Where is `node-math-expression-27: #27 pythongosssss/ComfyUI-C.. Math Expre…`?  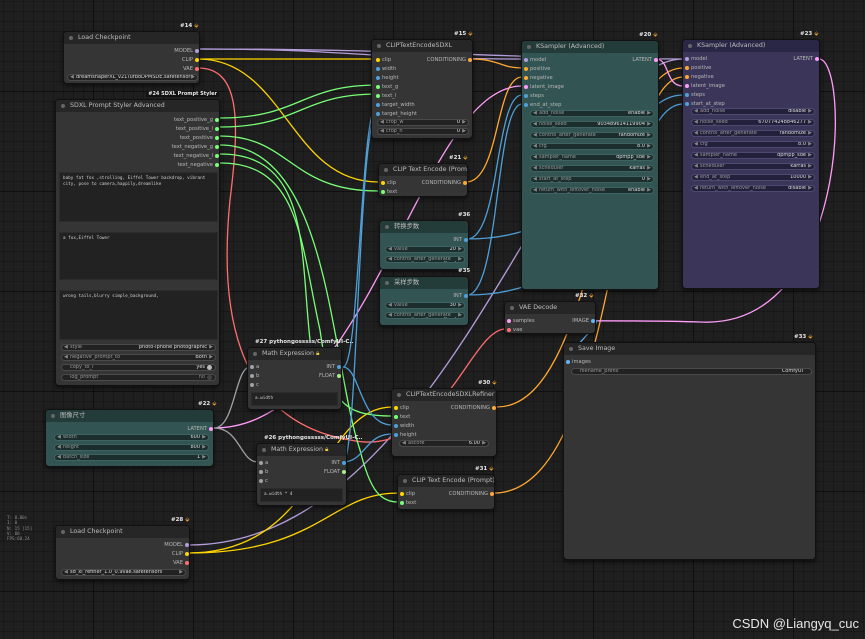 node-math-expression-27: #27 pythongosssss/ComfyUI-C.. Math Expre… is located at coordinates (300, 374).